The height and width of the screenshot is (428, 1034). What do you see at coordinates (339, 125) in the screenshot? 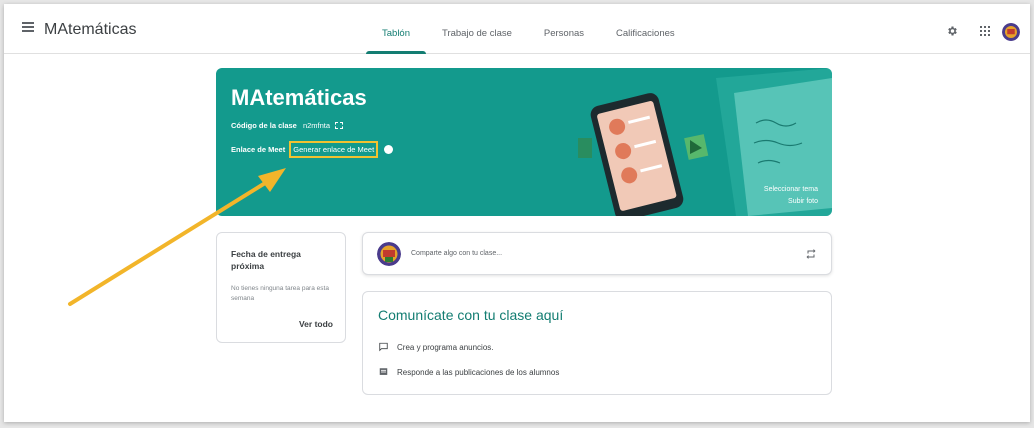
I see `fullscreen-icon` at bounding box center [339, 125].